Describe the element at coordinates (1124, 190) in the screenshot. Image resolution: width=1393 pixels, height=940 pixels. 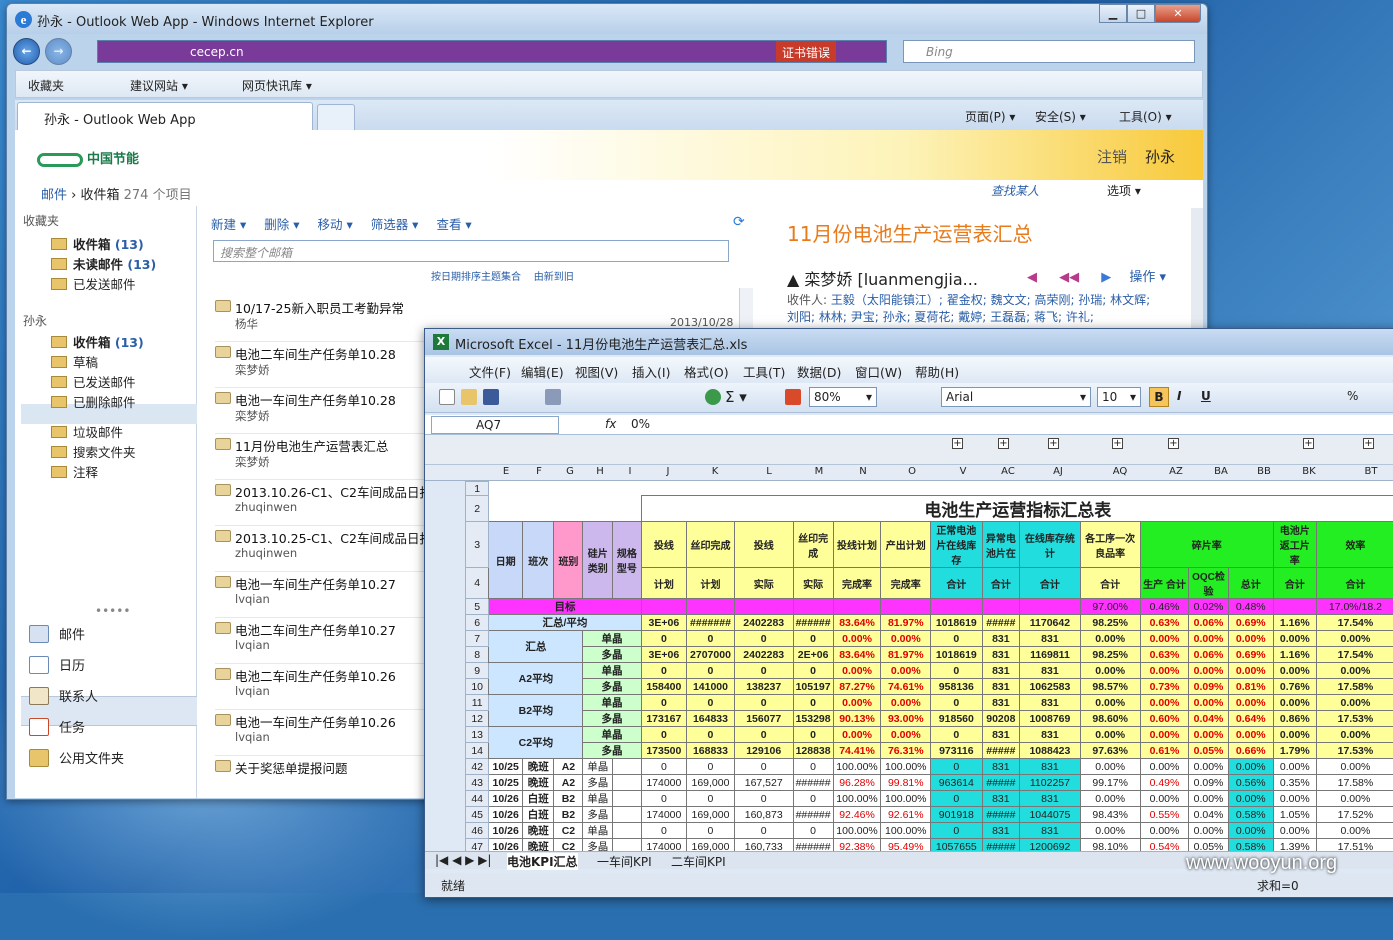
I see `options-menu: 选项 ▾` at that location.